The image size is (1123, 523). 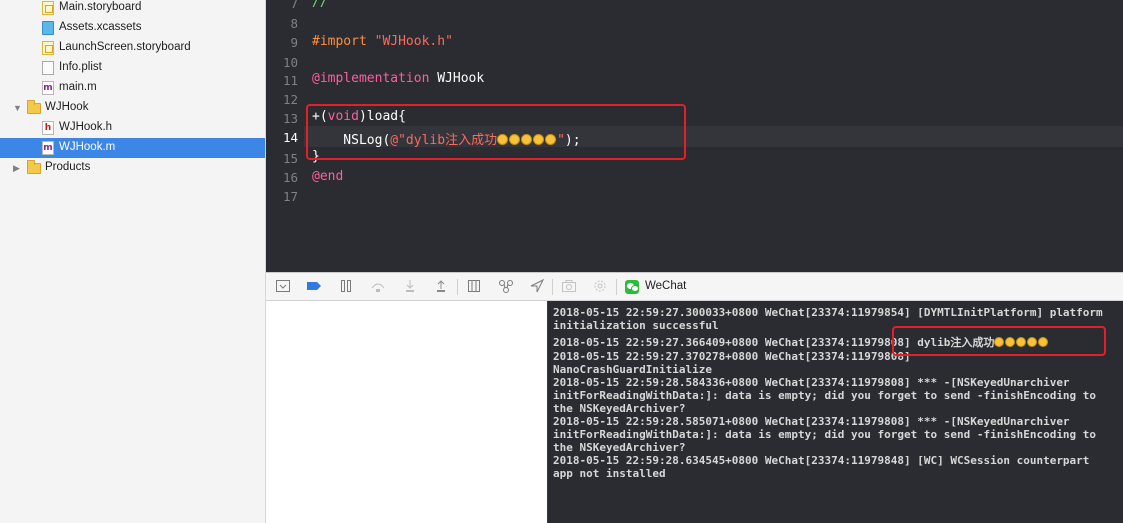 I want to click on nav-group-label: Products, so click(x=68, y=167).